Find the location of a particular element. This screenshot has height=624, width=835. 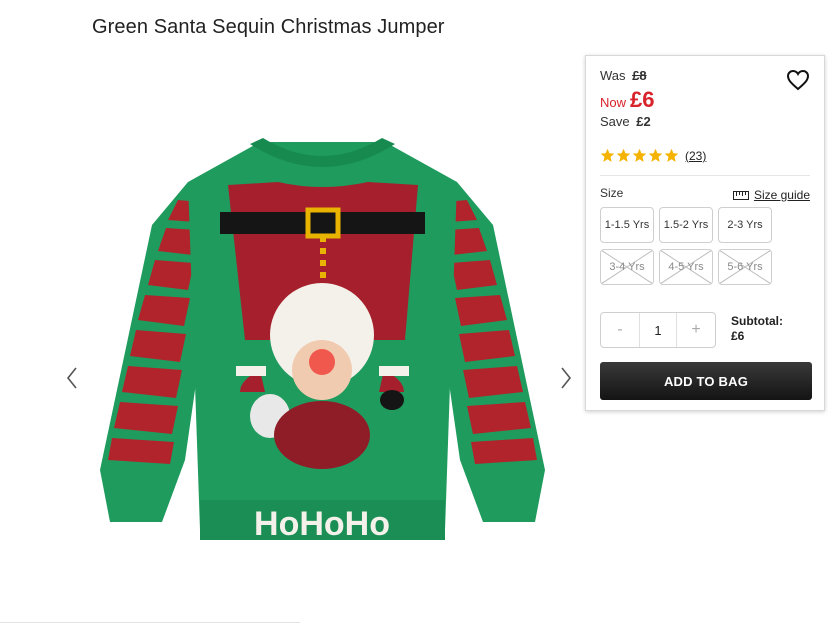

chevron-right-icon is located at coordinates (566, 378).